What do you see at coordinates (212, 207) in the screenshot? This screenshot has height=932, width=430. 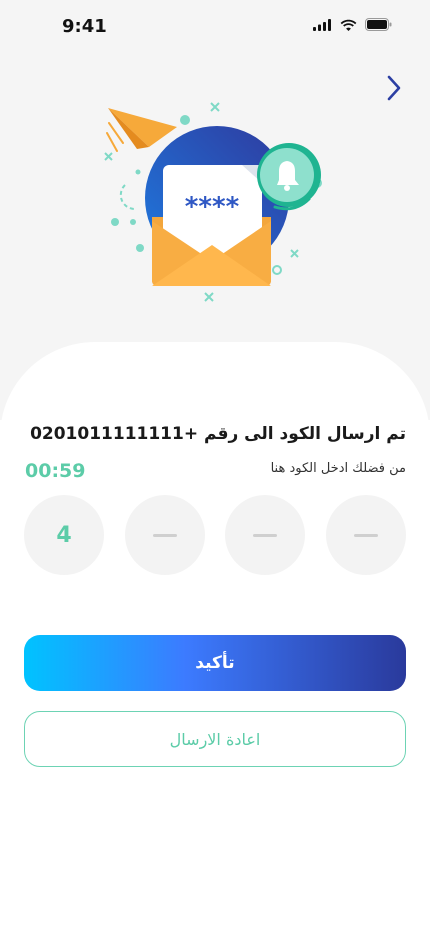 I see `code-mask-text: ****` at bounding box center [212, 207].